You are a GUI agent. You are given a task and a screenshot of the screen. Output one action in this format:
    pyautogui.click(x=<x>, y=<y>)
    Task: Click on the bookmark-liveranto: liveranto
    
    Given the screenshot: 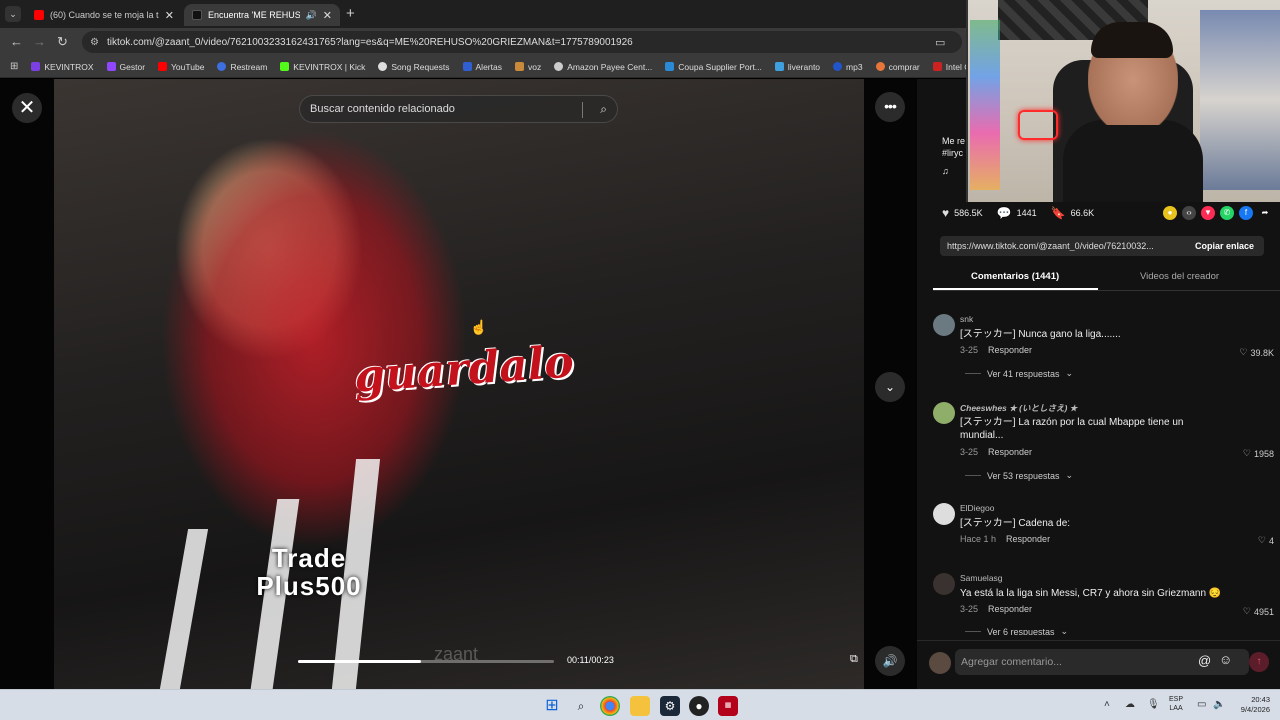 What is the action you would take?
    pyautogui.click(x=797, y=67)
    